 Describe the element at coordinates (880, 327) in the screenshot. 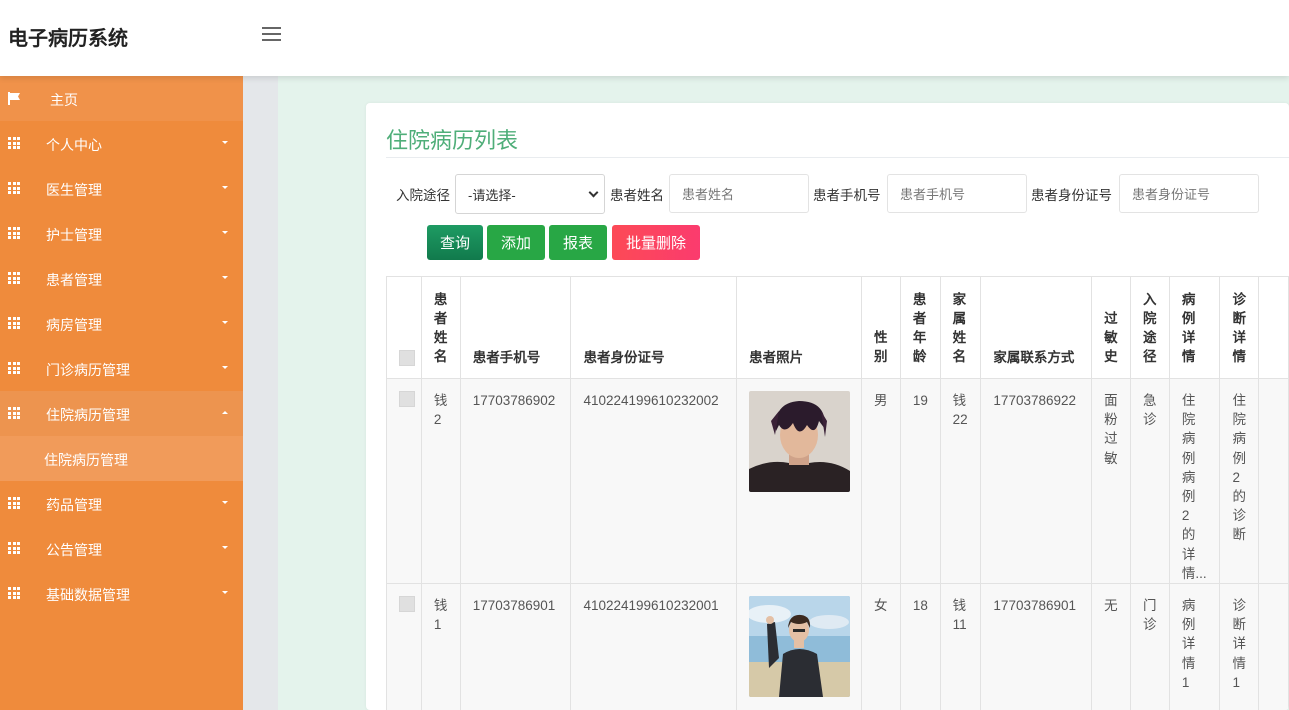

I see `header-gender: 性别` at that location.